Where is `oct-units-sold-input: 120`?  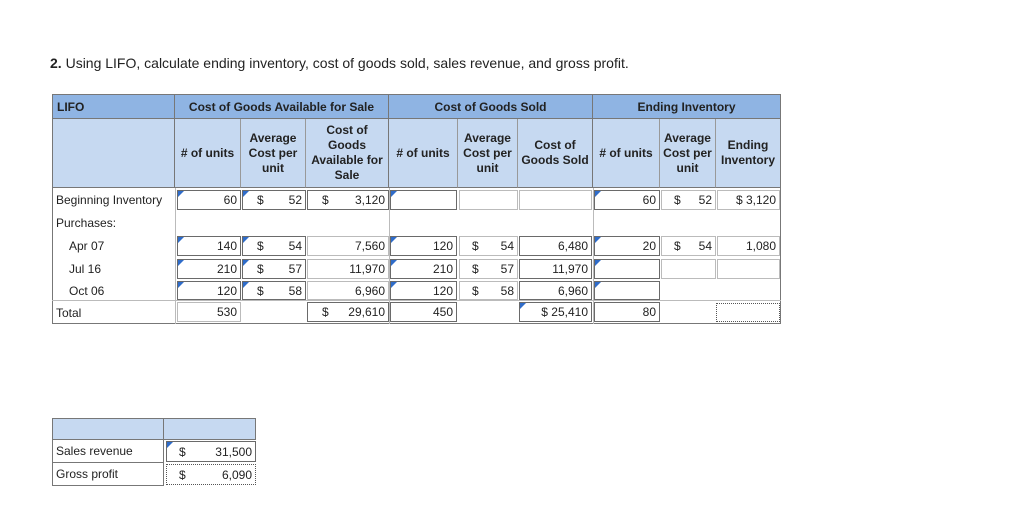 oct-units-sold-input: 120 is located at coordinates (423, 290).